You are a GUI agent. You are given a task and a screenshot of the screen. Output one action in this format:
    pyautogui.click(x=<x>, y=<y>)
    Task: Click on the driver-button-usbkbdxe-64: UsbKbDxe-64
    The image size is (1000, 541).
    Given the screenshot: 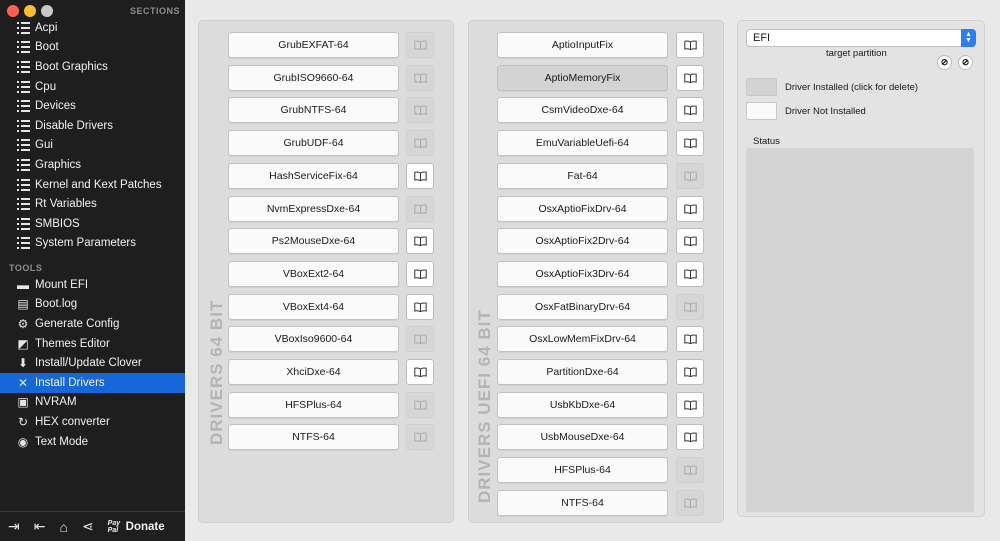 What is the action you would take?
    pyautogui.click(x=582, y=404)
    